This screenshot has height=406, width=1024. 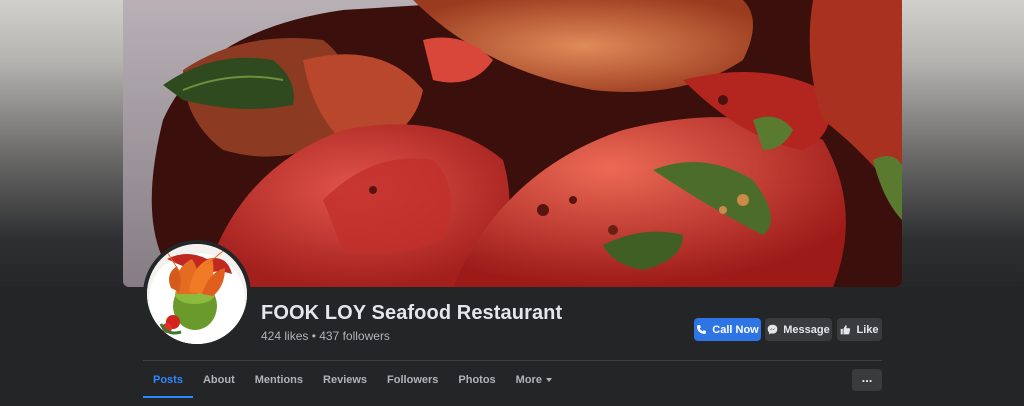 What do you see at coordinates (806, 329) in the screenshot?
I see `message-label: Message` at bounding box center [806, 329].